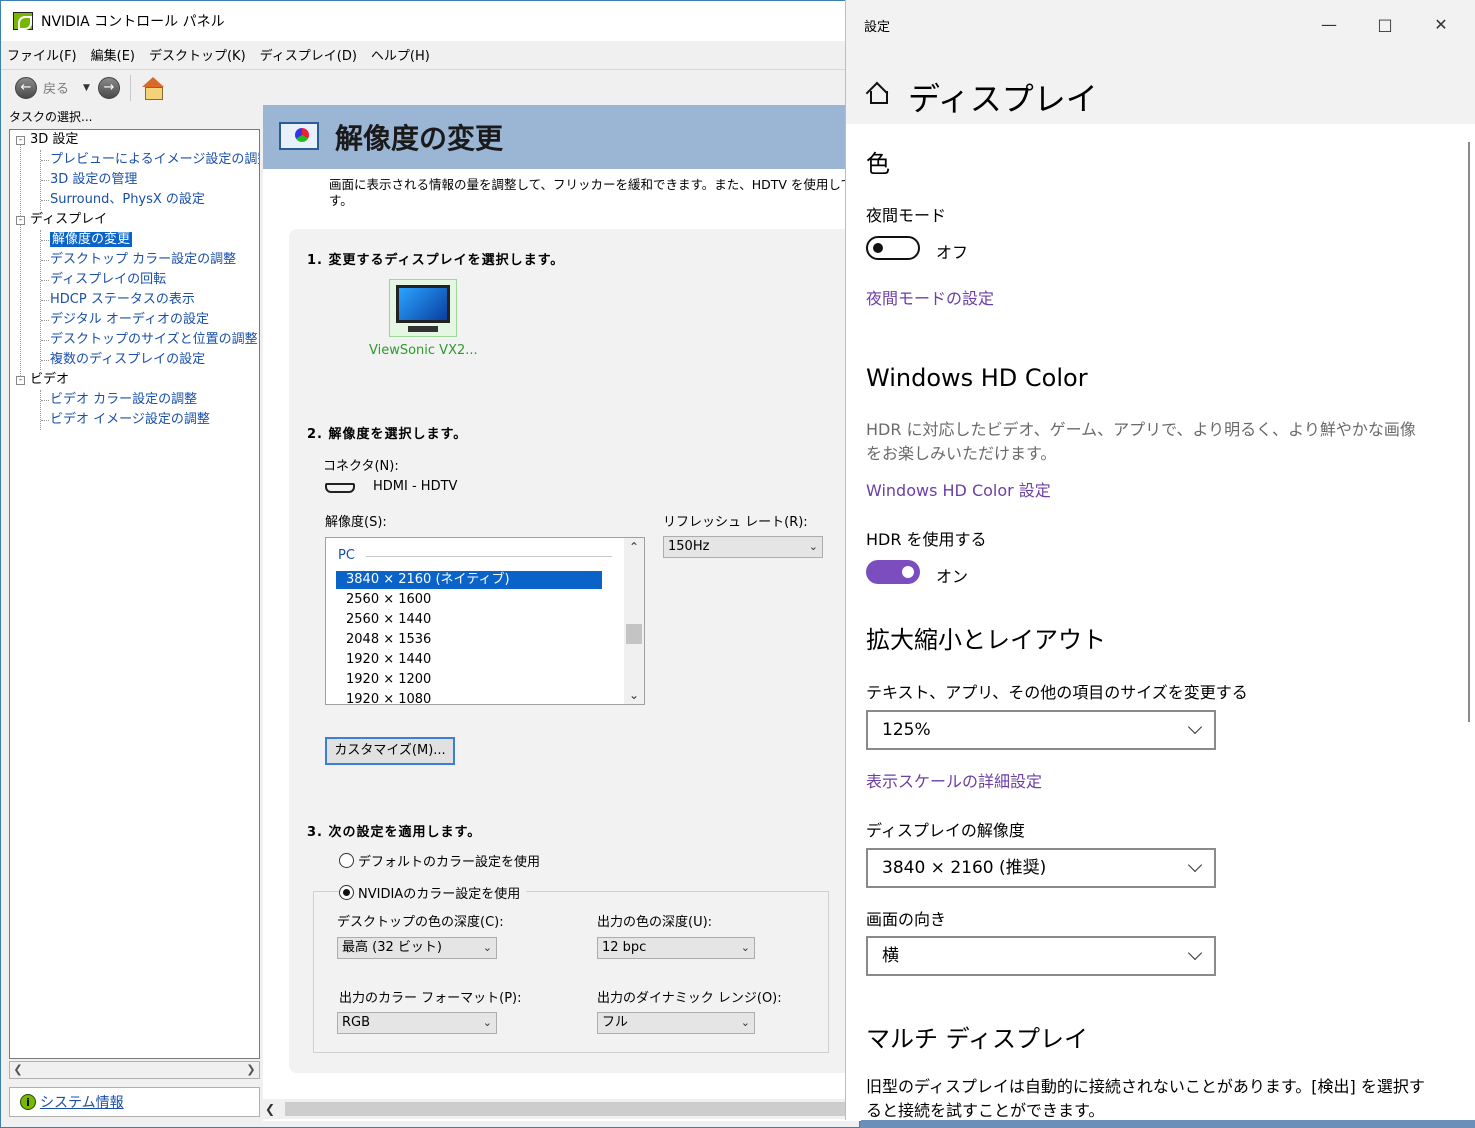 This screenshot has width=1475, height=1128. I want to click on color-format-label: 出力のカラー フォーマット(P):, so click(430, 998).